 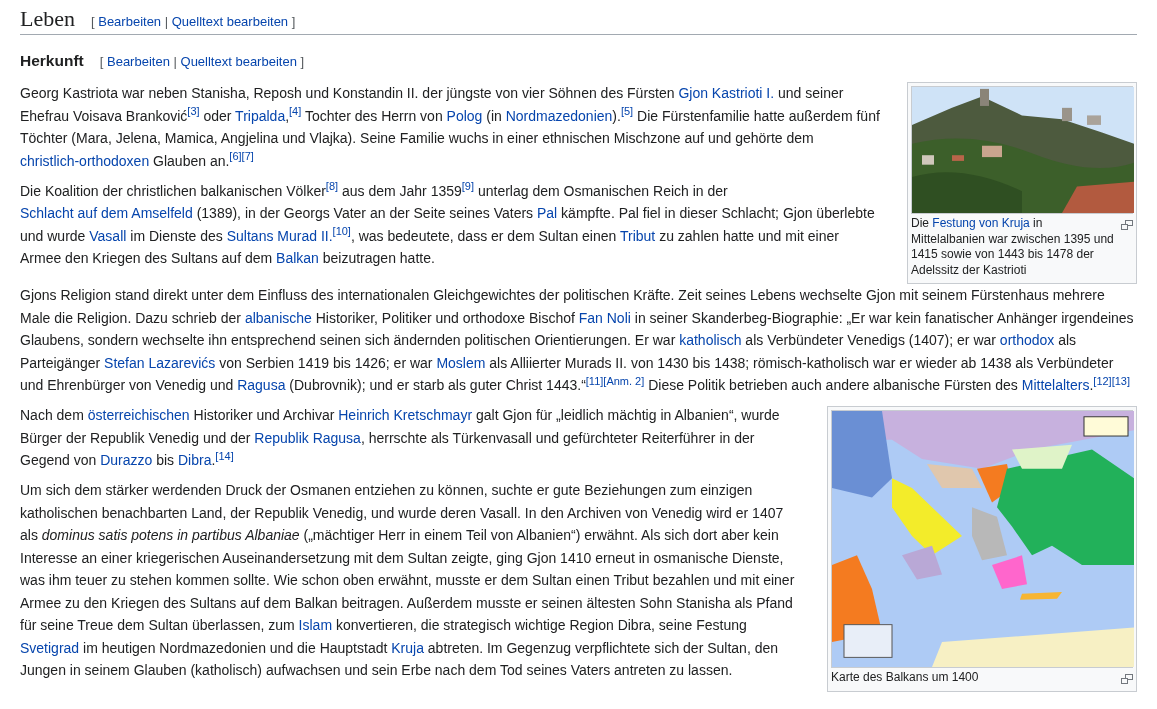 What do you see at coordinates (224, 455) in the screenshot?
I see `reference-link: [14]` at bounding box center [224, 455].